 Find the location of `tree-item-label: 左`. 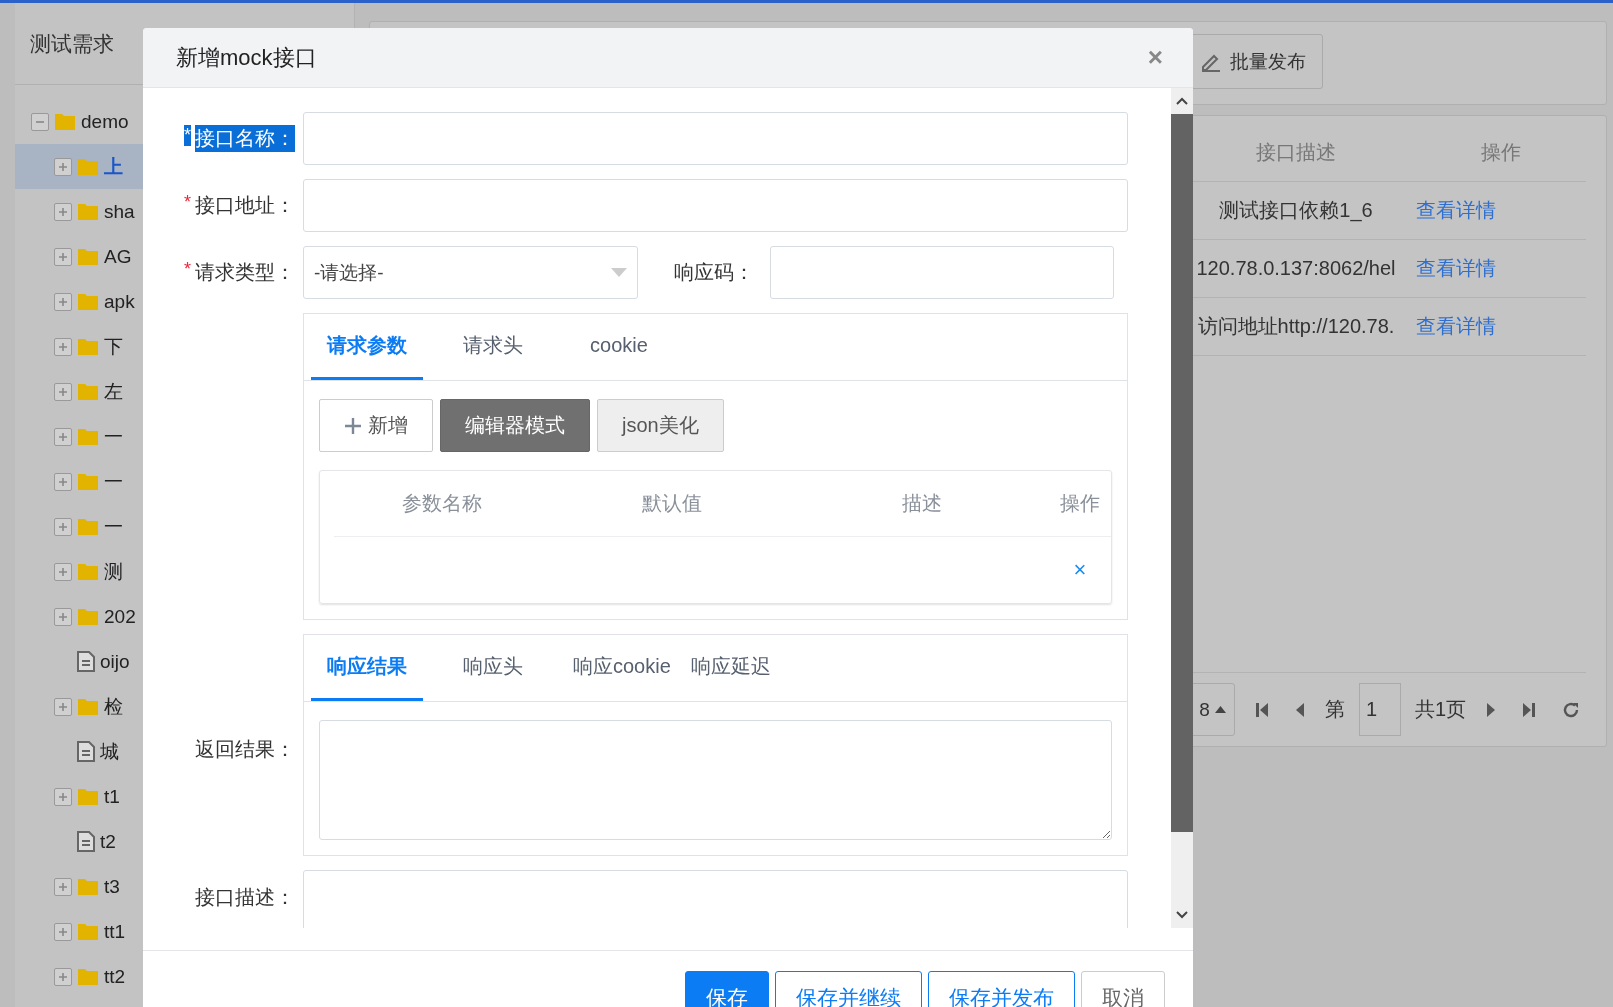

tree-item-label: 左 is located at coordinates (113, 391).